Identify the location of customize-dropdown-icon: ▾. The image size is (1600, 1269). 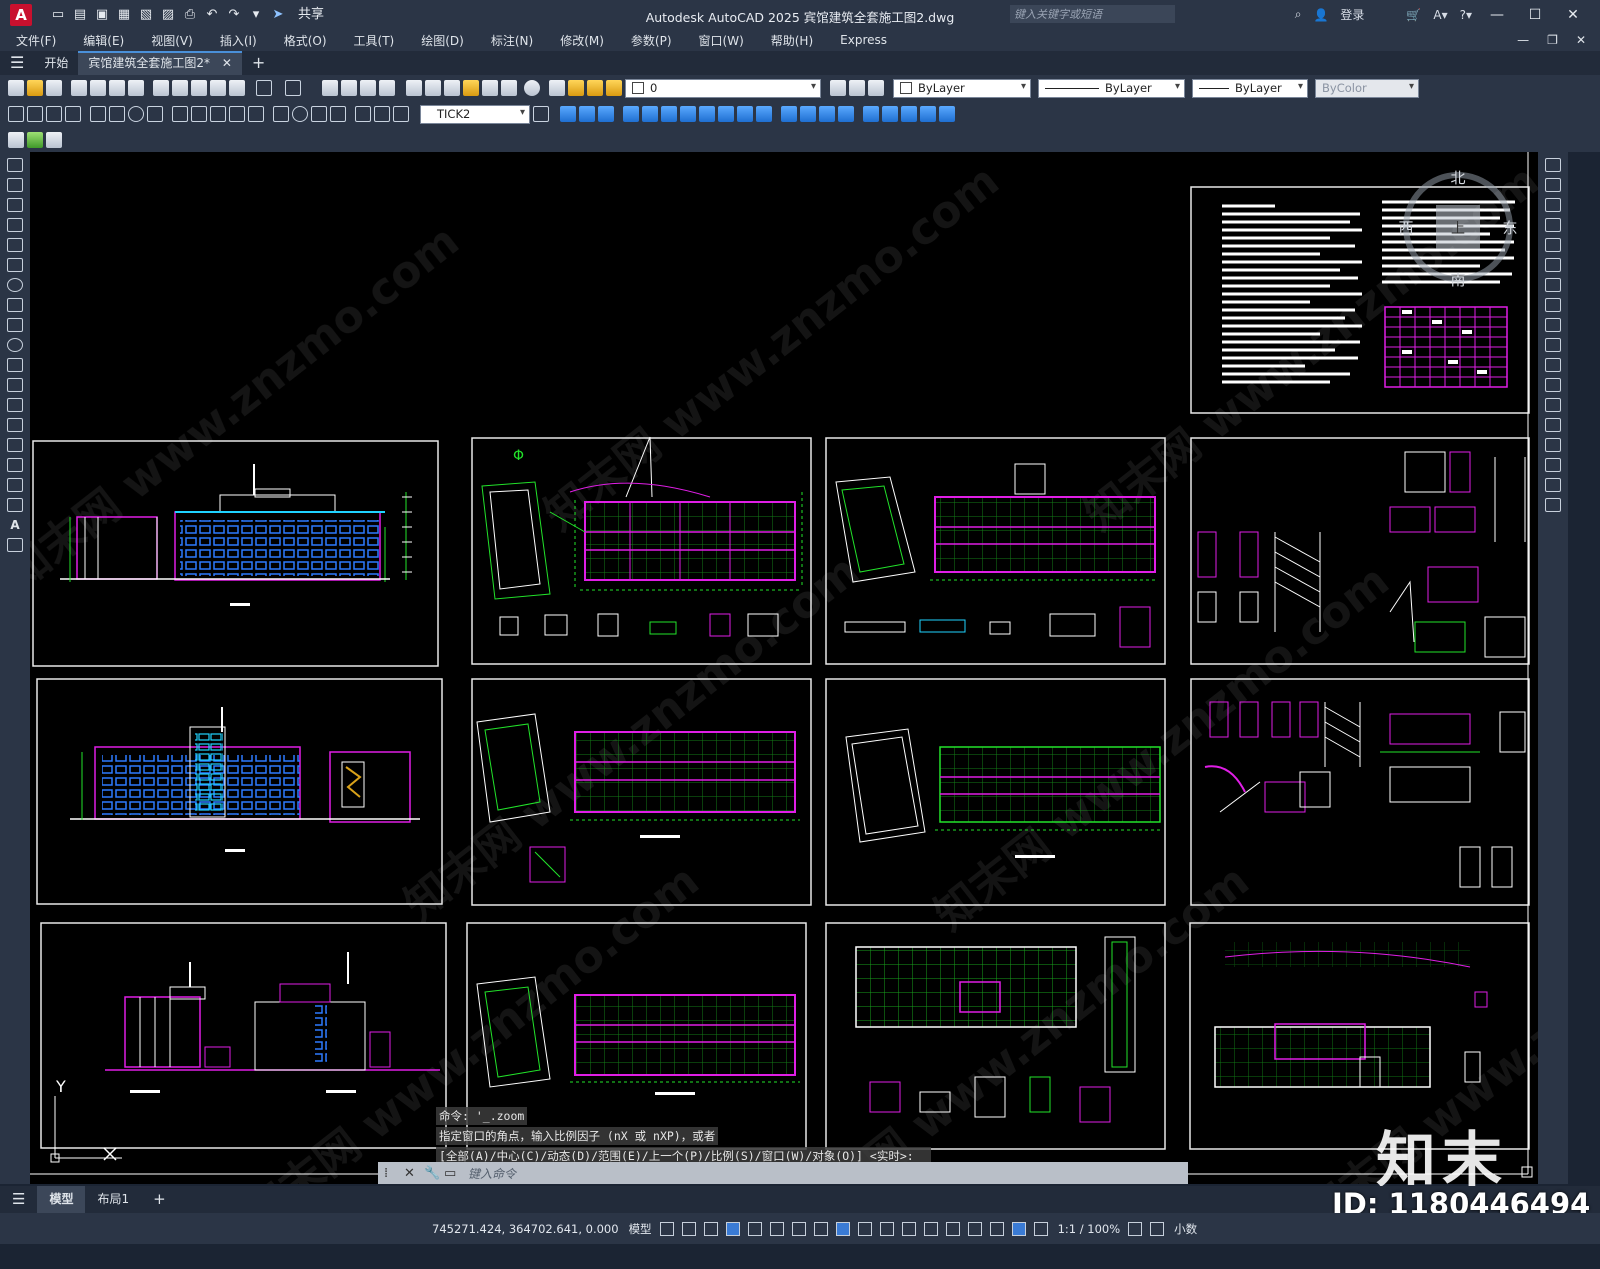
(256, 14).